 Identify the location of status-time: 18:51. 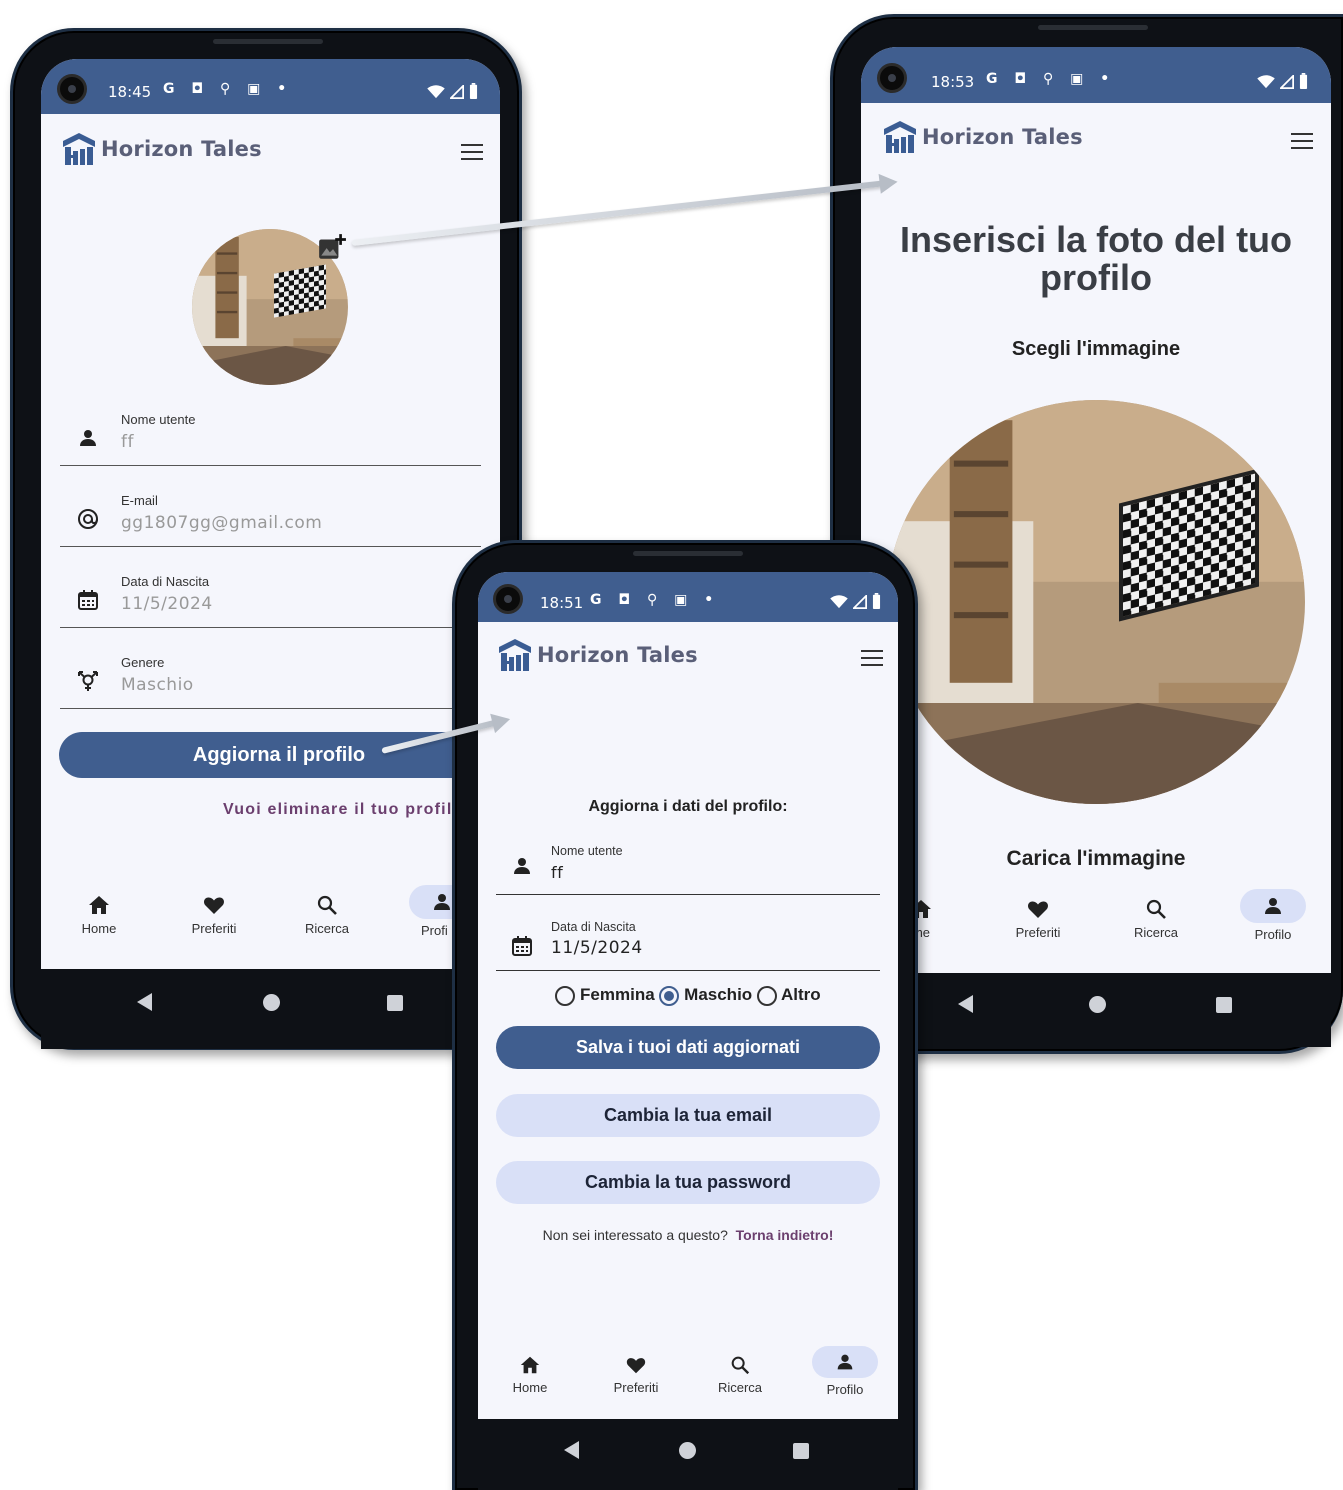
(562, 603).